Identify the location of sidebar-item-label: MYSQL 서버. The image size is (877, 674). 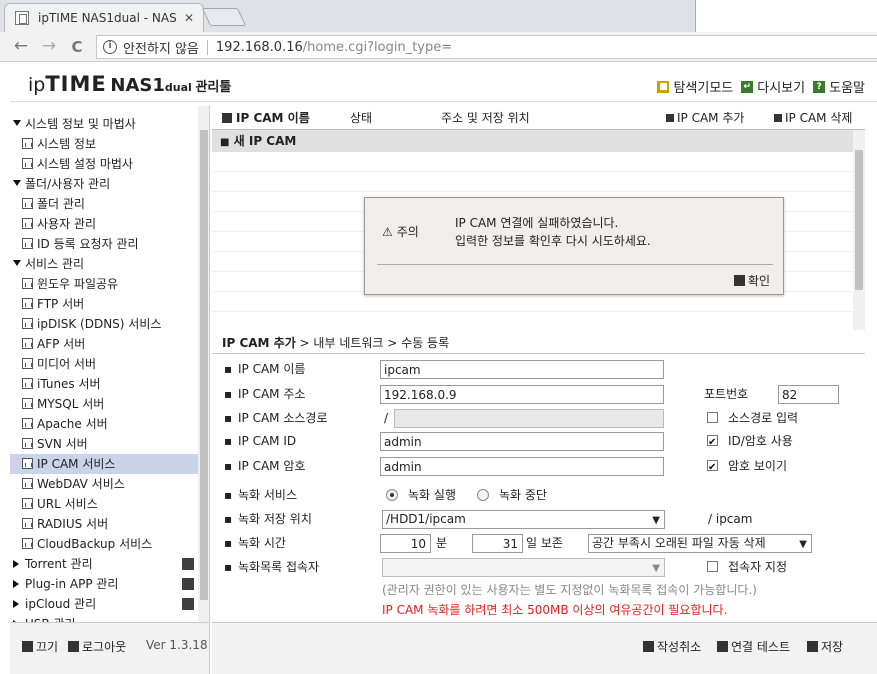
(71, 404).